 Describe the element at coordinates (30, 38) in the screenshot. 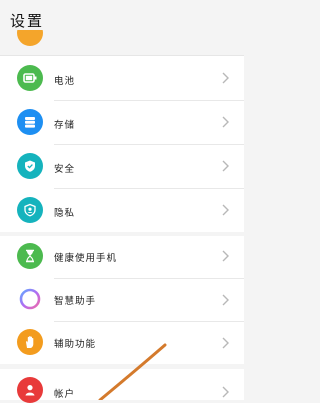

I see `partial-orange-icon` at that location.